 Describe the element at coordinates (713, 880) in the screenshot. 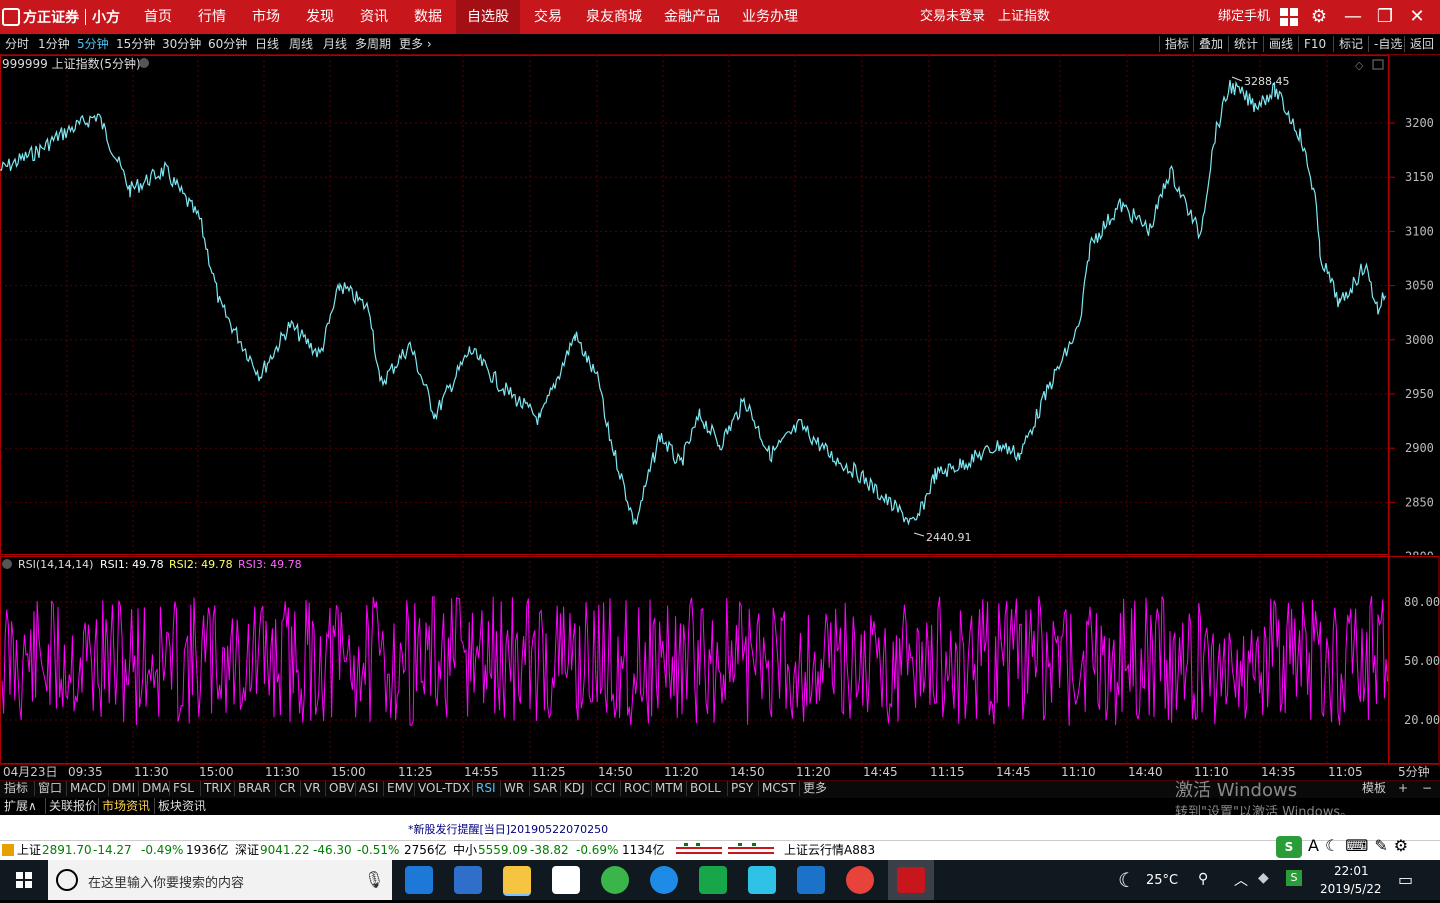

I see `game-icon` at that location.